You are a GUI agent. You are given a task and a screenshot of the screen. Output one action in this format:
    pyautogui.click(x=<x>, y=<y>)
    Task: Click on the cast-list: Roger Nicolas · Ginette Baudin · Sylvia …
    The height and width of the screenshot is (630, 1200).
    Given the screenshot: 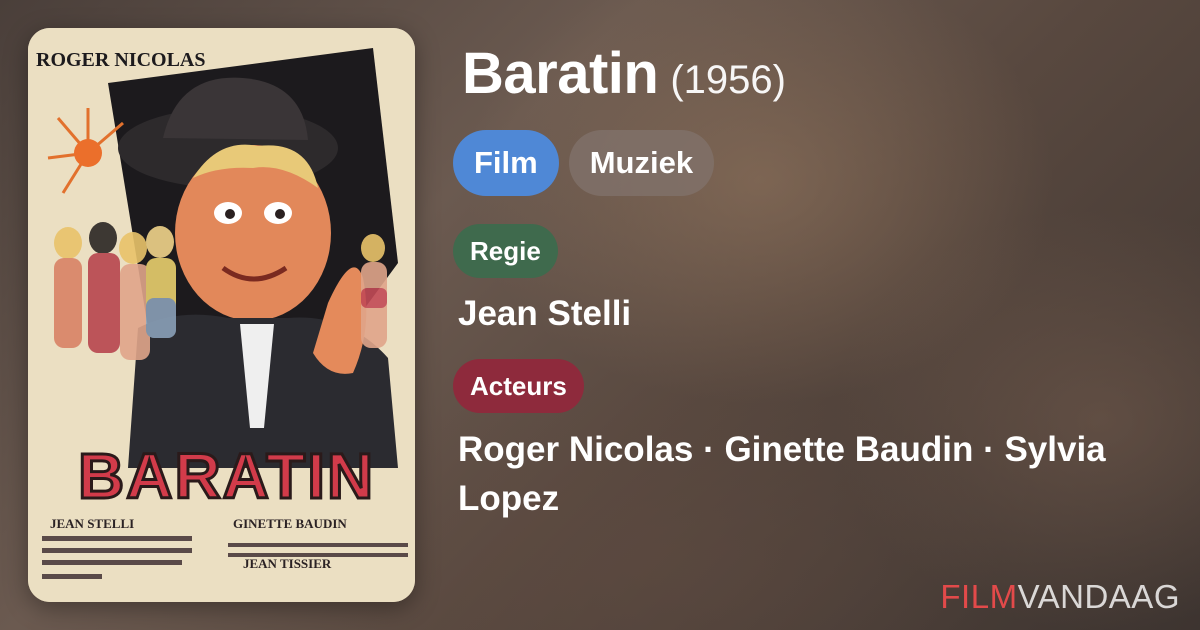 What is the action you would take?
    pyautogui.click(x=818, y=474)
    